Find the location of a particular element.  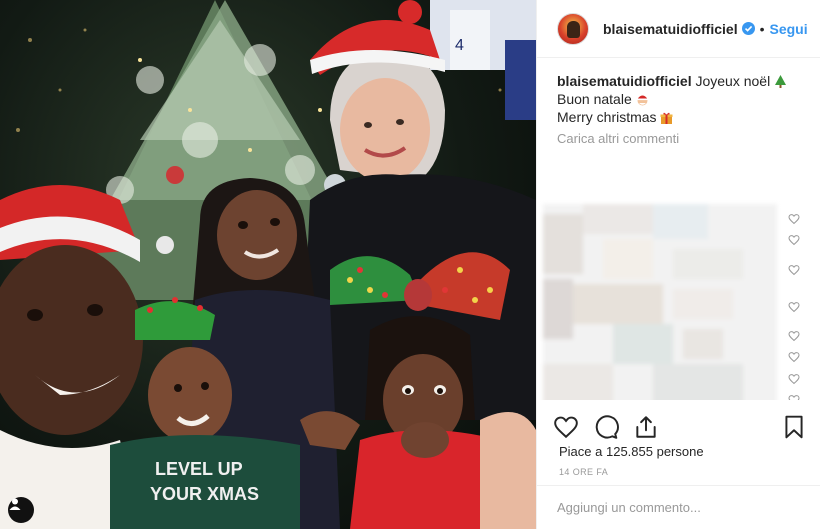

add-comment-bar is located at coordinates (678, 507).